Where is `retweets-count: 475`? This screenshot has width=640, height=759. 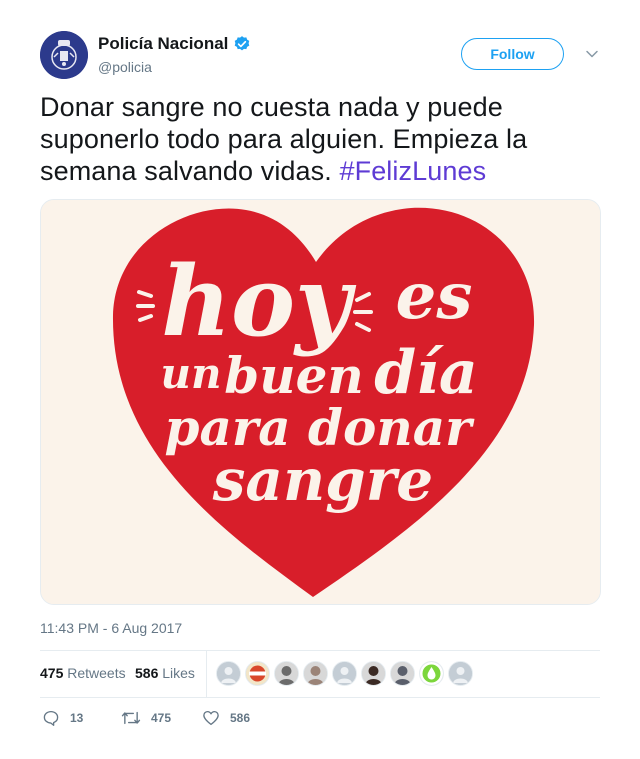 retweets-count: 475 is located at coordinates (52, 673).